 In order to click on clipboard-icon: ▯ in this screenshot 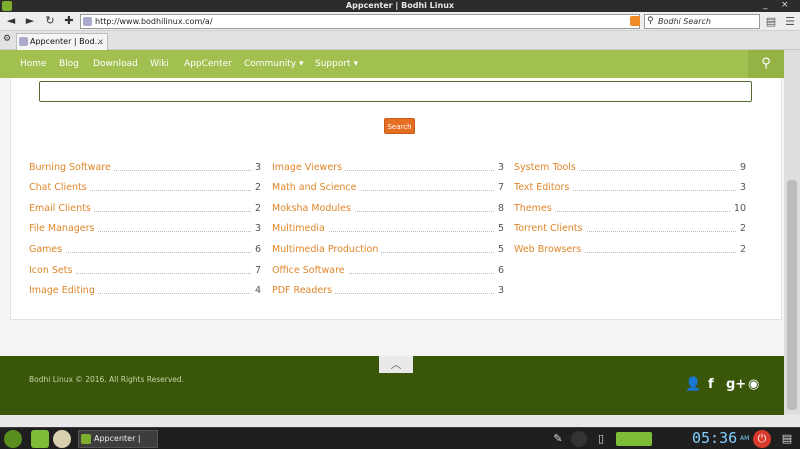, I will do `click(601, 439)`.